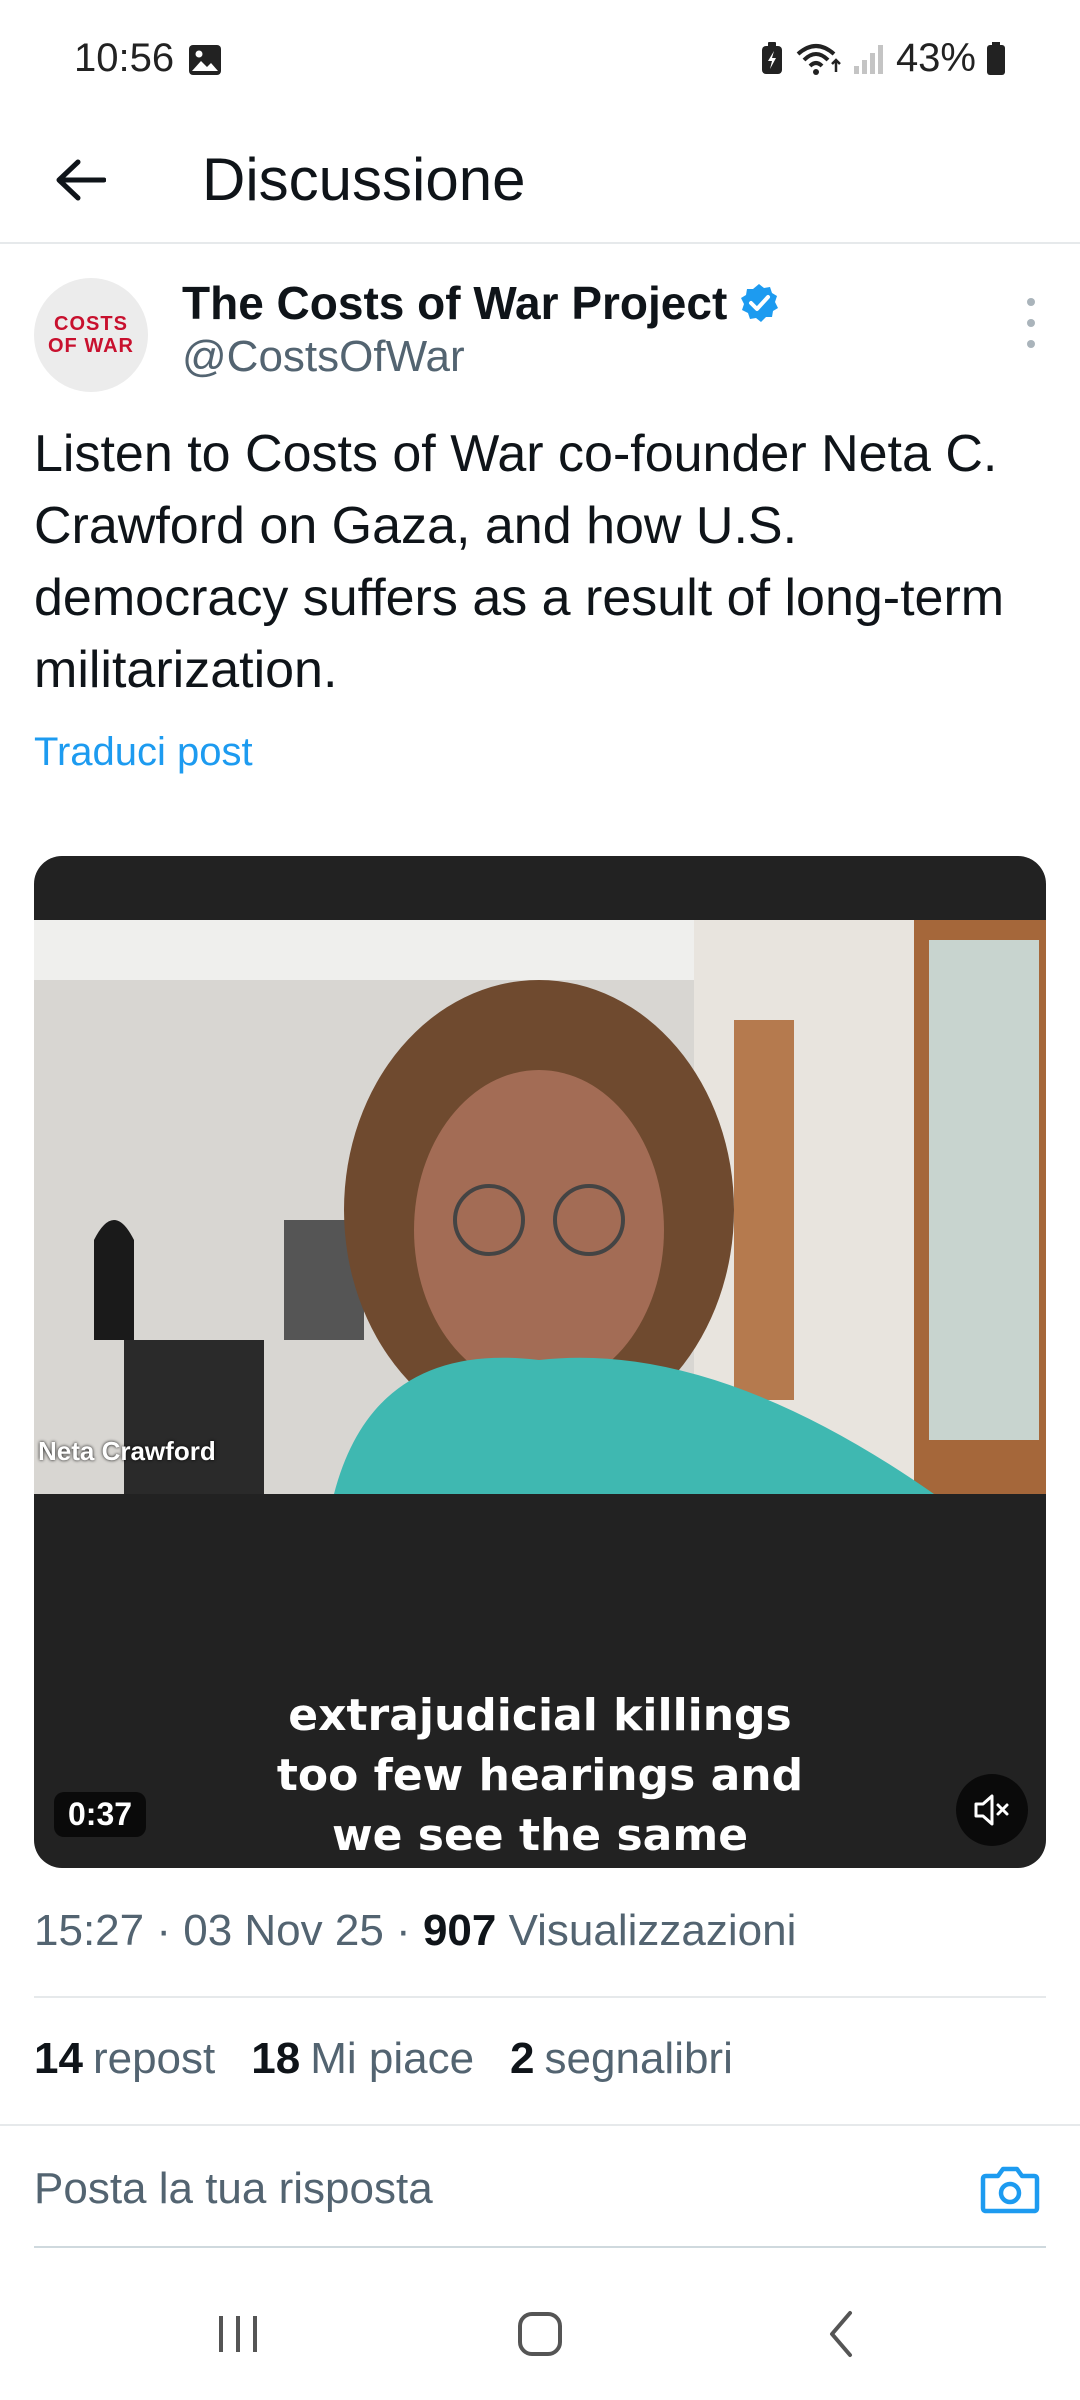  What do you see at coordinates (1010, 2189) in the screenshot?
I see `camera-icon` at bounding box center [1010, 2189].